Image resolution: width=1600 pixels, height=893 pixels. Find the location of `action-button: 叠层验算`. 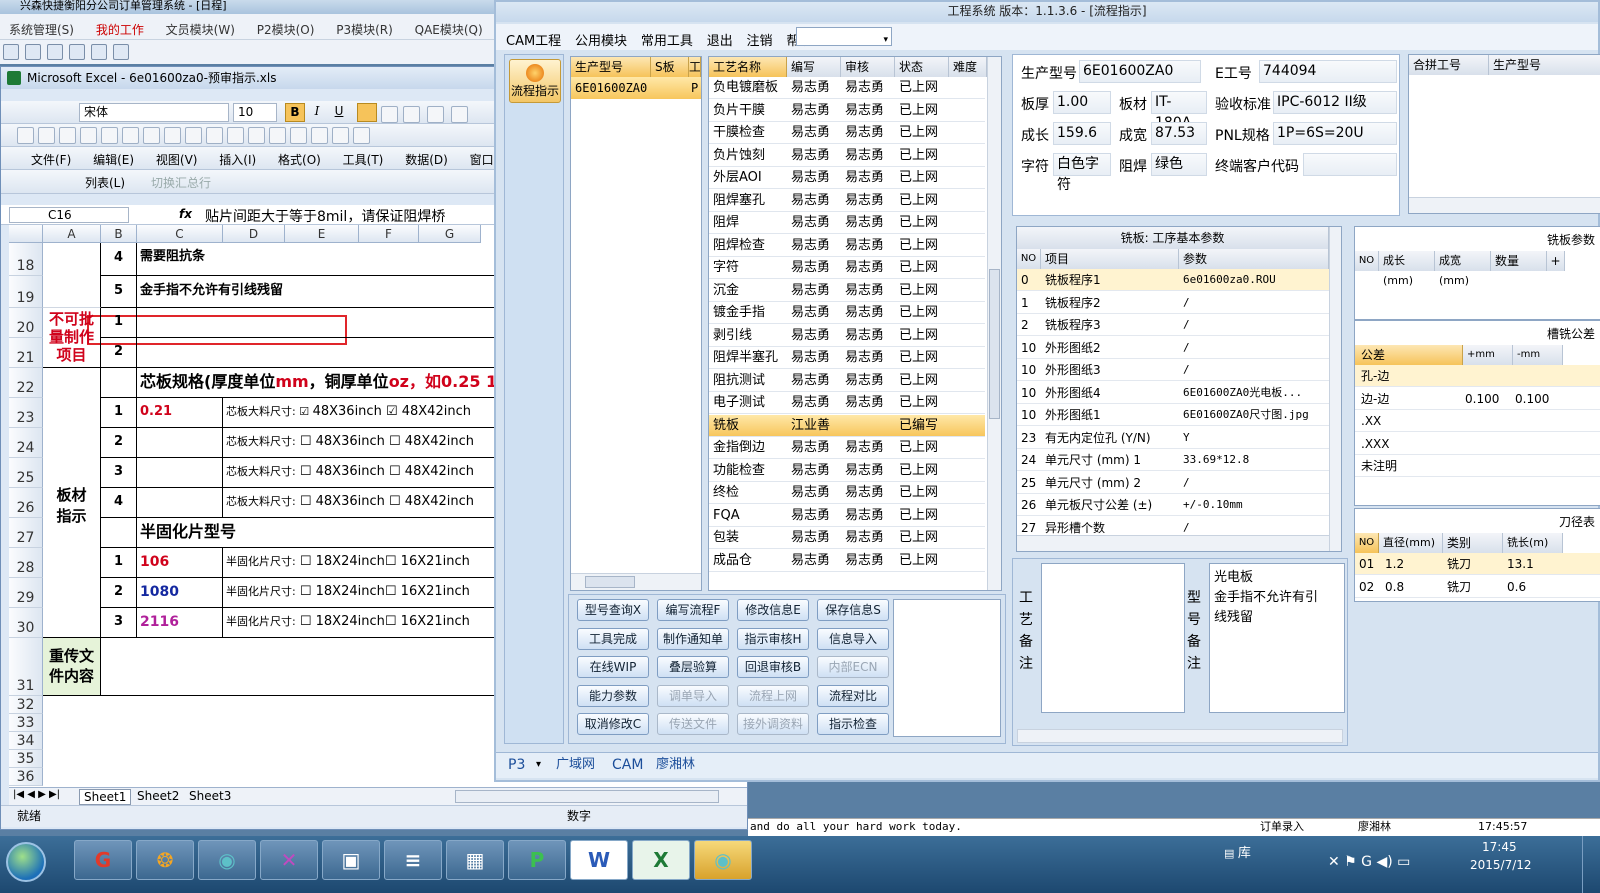

action-button: 叠层验算 is located at coordinates (693, 667).